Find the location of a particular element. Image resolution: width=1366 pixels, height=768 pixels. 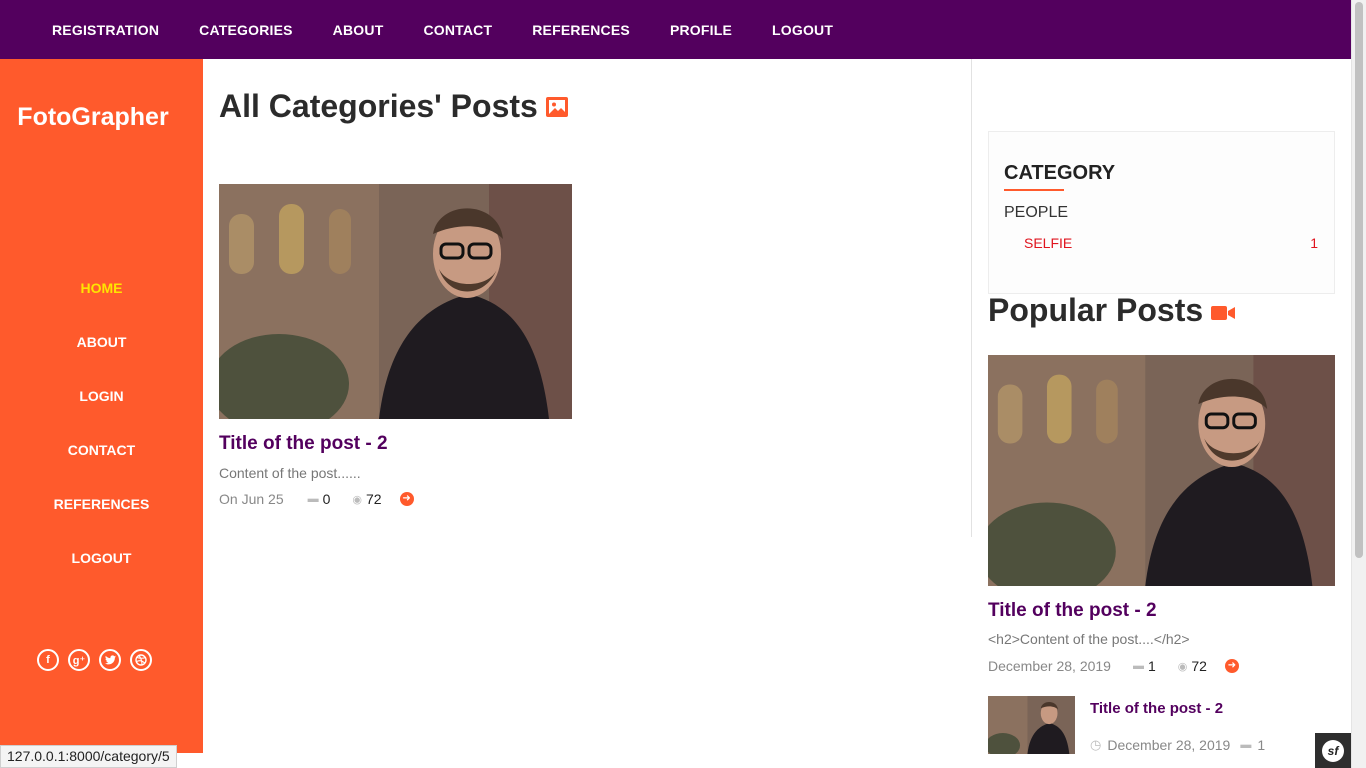

popular-posts-title: Popular Posts is located at coordinates (1112, 310).